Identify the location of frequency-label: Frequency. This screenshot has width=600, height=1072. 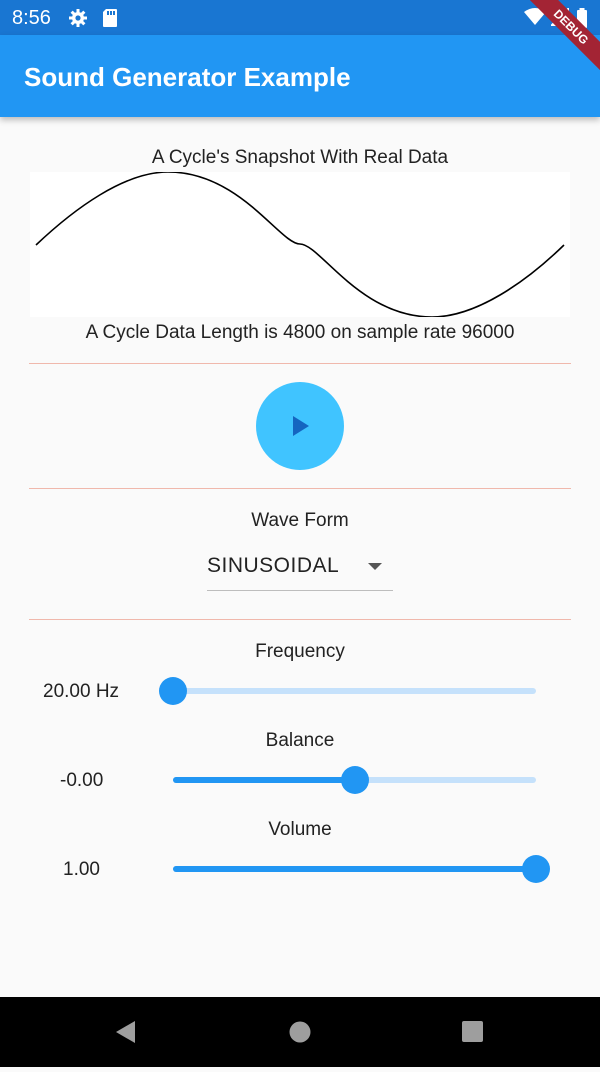
(300, 651).